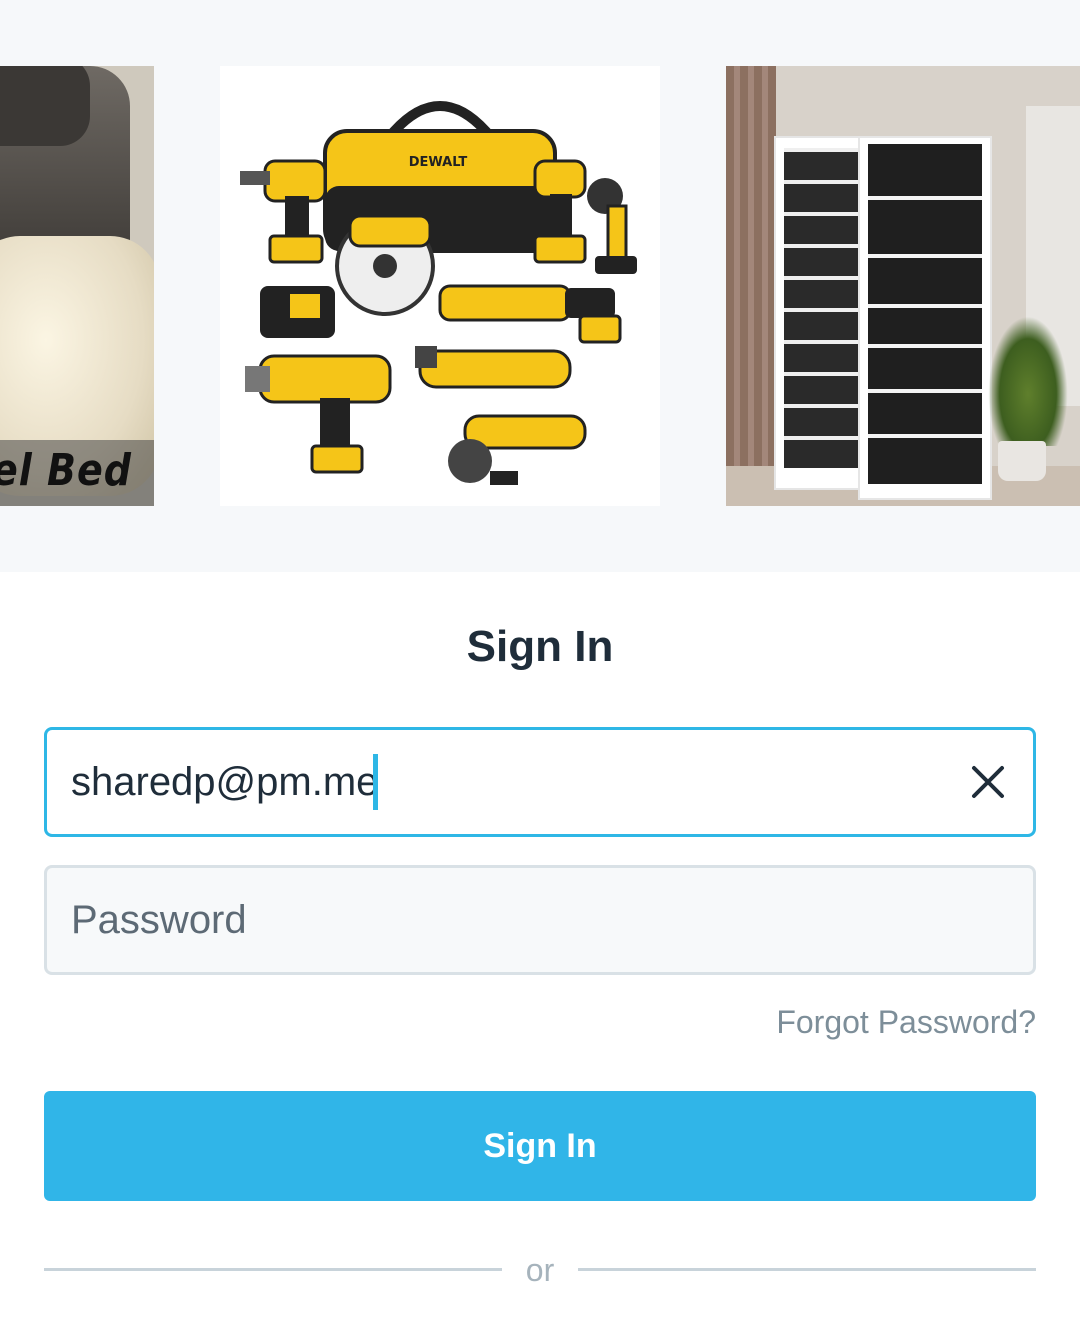 The height and width of the screenshot is (1337, 1080). I want to click on plant-leaves-graphic, so click(1028, 381).